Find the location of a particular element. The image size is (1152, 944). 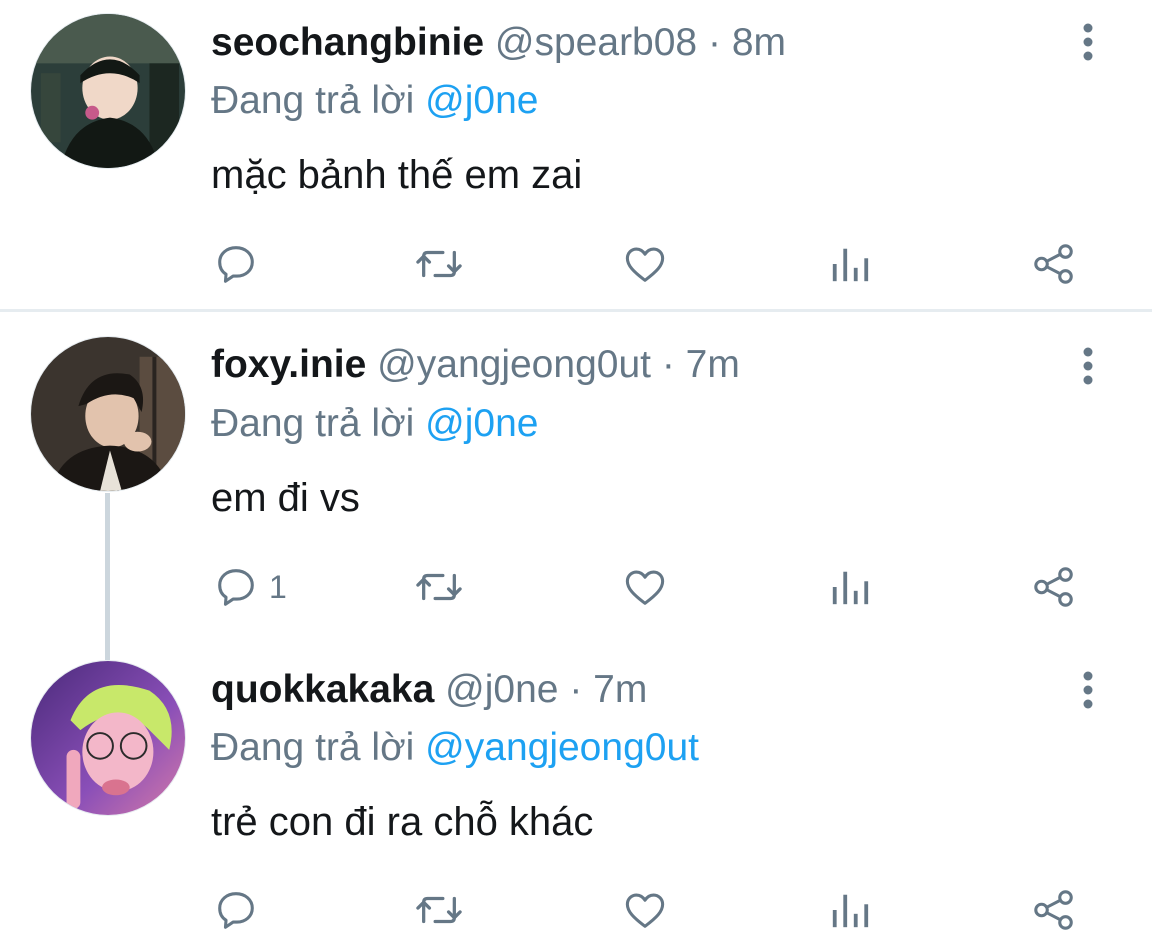

display-name: foxy.inie is located at coordinates (288, 364).